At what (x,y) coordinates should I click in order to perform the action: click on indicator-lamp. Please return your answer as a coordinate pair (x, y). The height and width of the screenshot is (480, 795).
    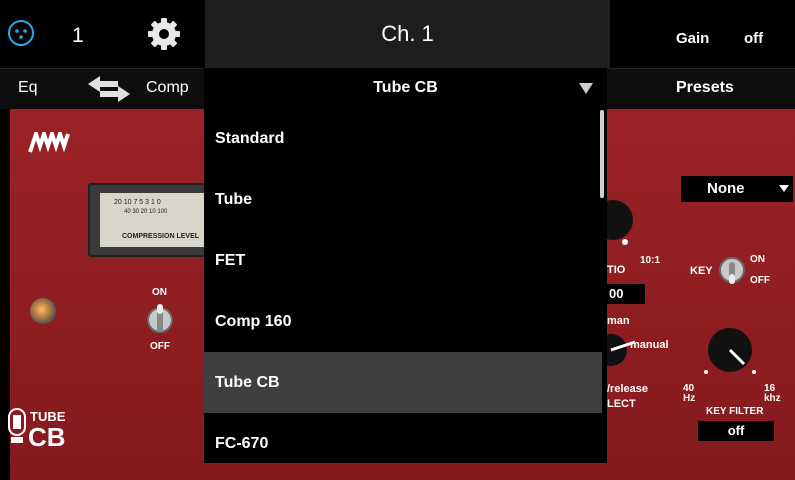
    Looking at the image, I should click on (43, 311).